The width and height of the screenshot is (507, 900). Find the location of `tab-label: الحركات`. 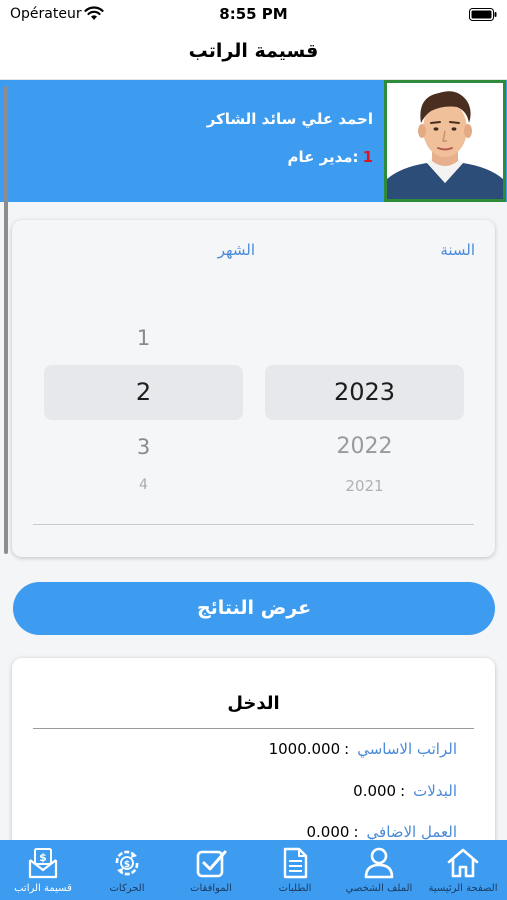

tab-label: الحركات is located at coordinates (127, 888).